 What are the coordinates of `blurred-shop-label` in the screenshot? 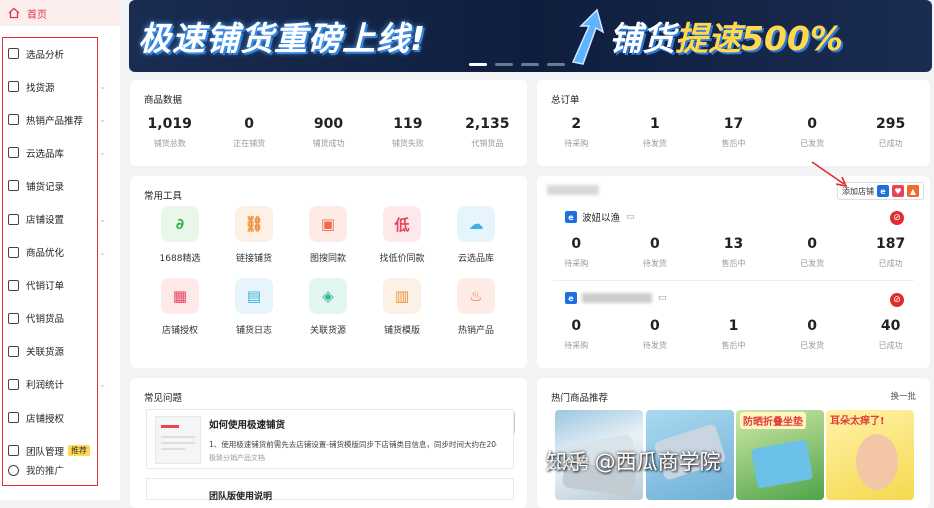 It's located at (573, 190).